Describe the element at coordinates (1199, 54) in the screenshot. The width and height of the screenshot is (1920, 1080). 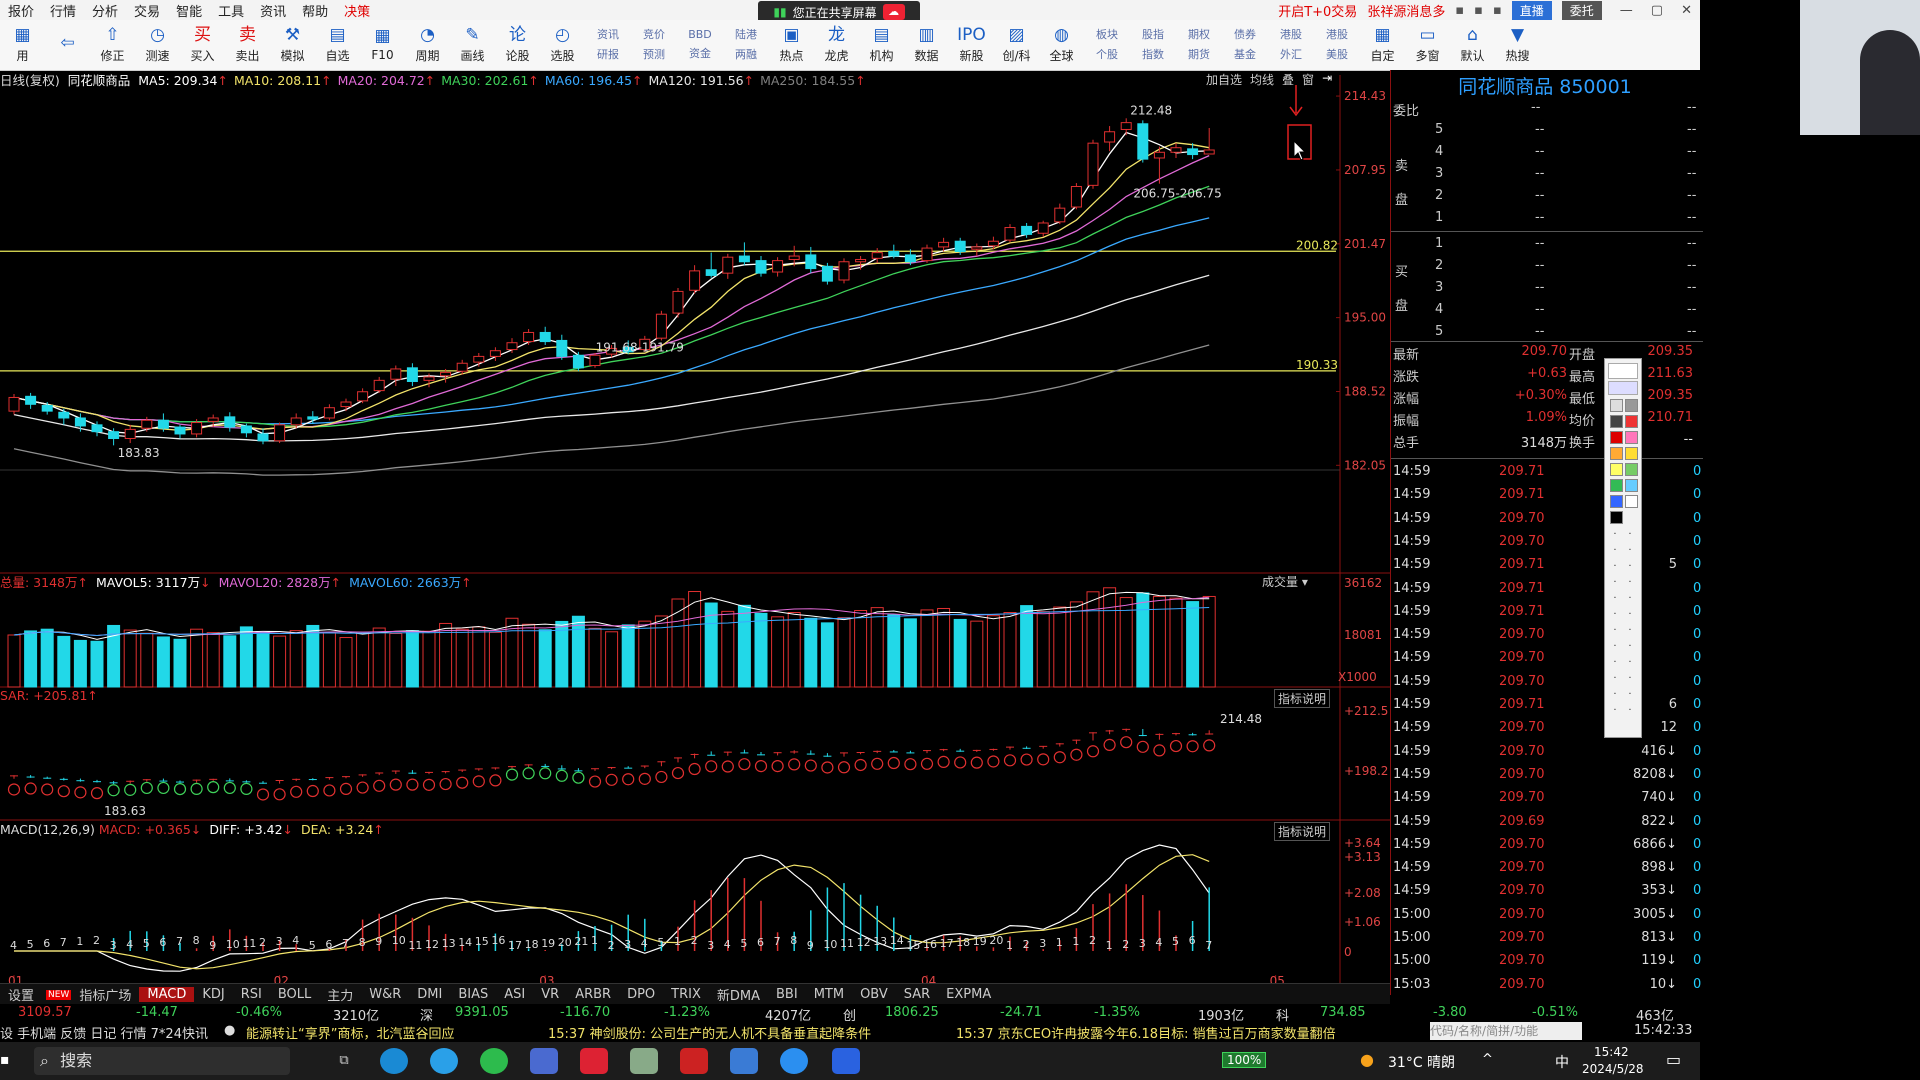
I see `toolbar-link-bottom: 期货` at that location.